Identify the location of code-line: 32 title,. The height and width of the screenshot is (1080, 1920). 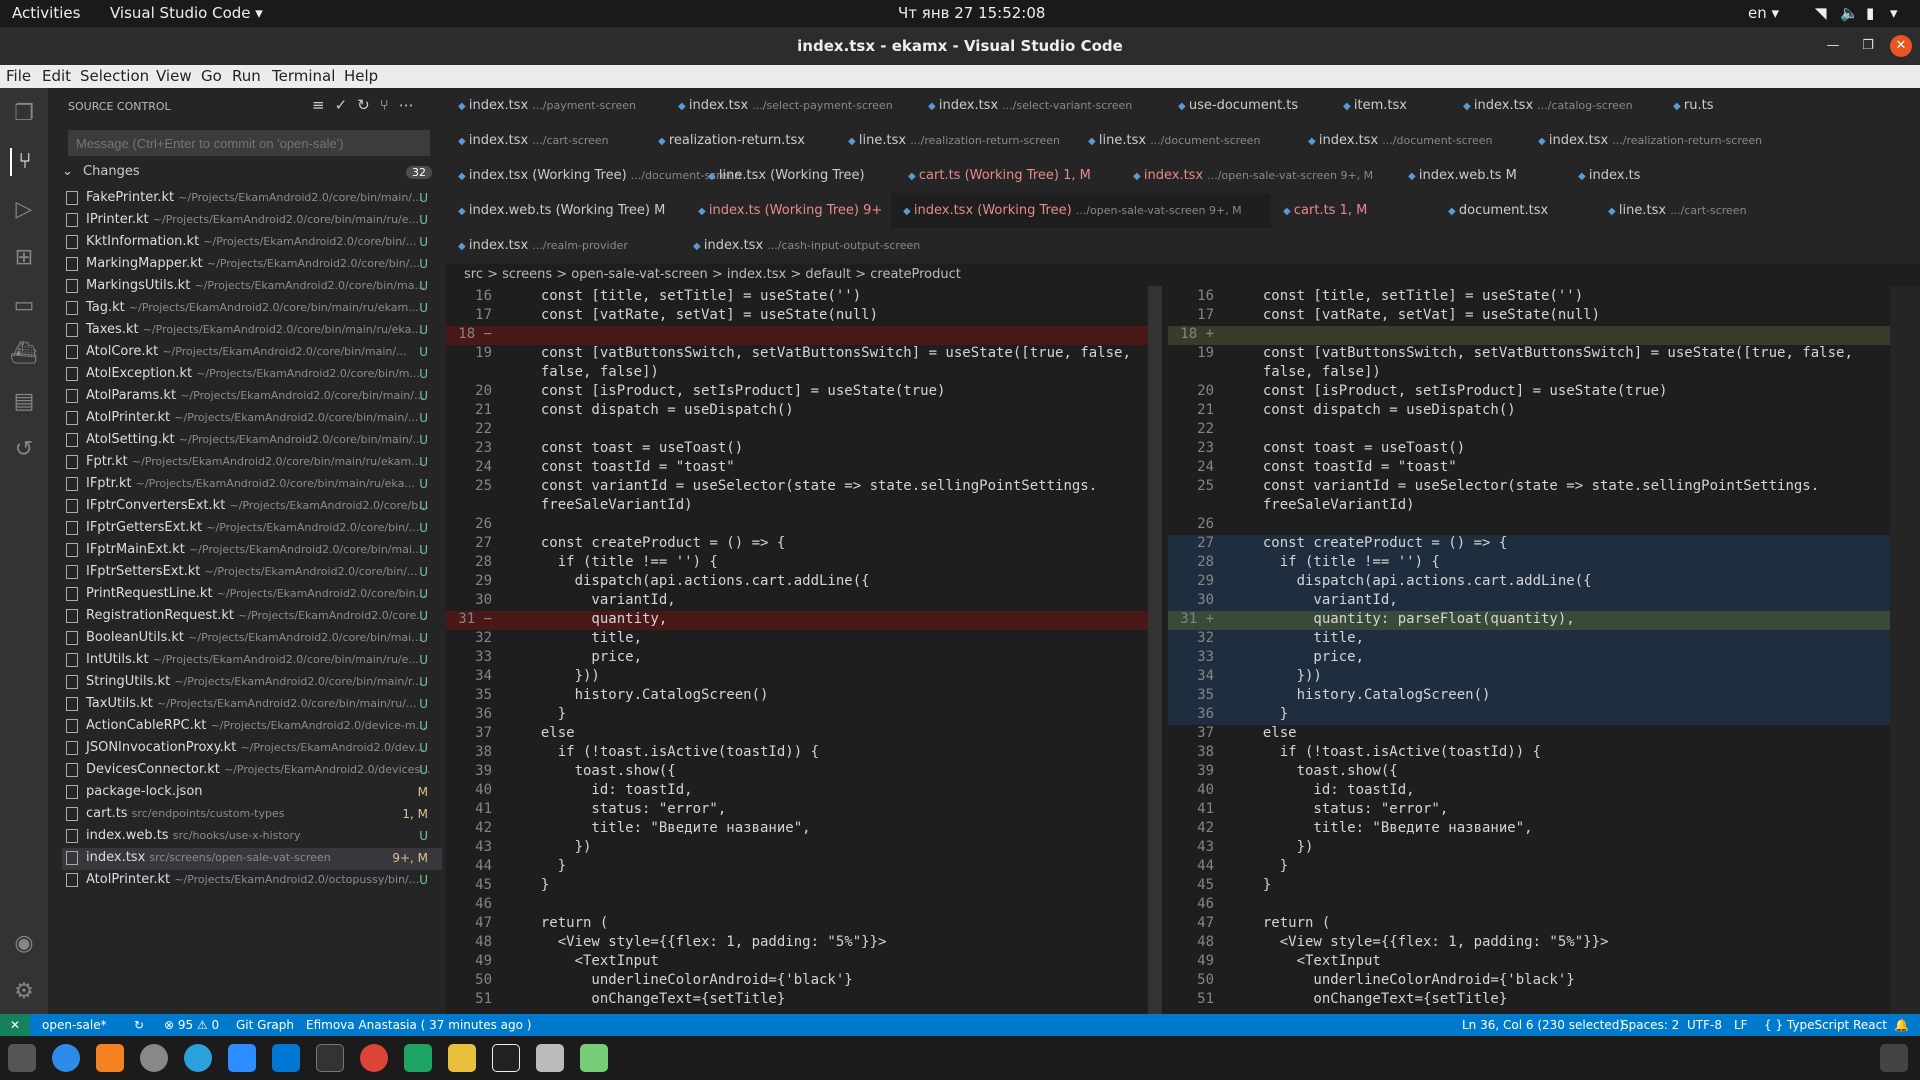
(804, 639).